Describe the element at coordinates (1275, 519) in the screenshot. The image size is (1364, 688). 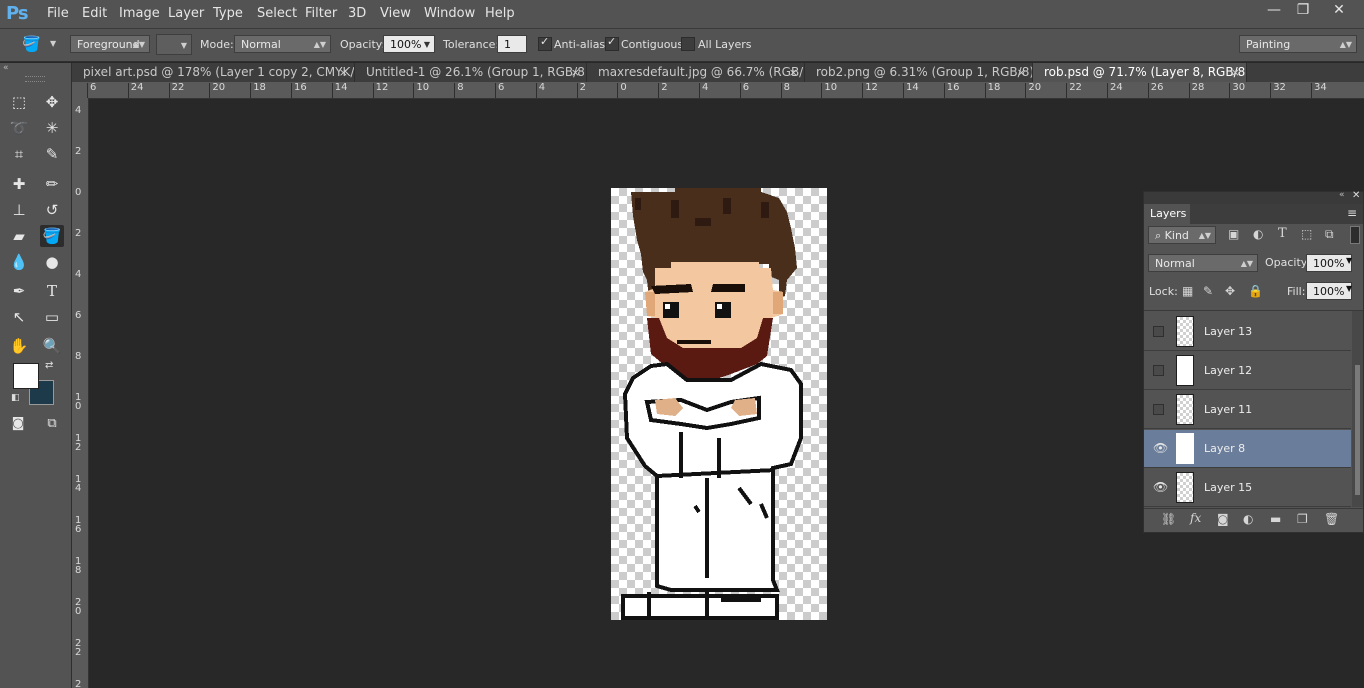
I see `folder-icon: ▬` at that location.